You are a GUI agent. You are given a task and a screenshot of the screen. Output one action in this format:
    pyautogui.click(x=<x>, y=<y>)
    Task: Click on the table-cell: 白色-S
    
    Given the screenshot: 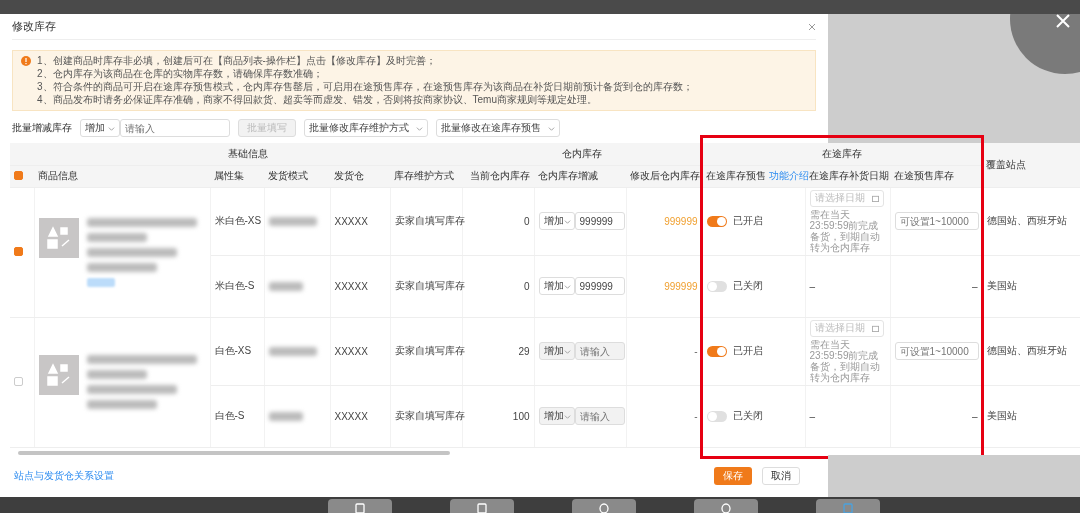 What is the action you would take?
    pyautogui.click(x=229, y=415)
    